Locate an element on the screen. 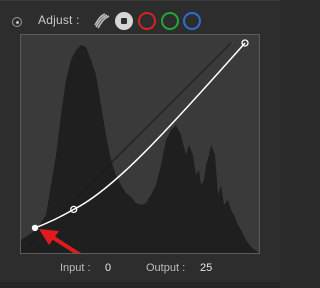 The height and width of the screenshot is (288, 320). blue-channel-button is located at coordinates (192, 21).